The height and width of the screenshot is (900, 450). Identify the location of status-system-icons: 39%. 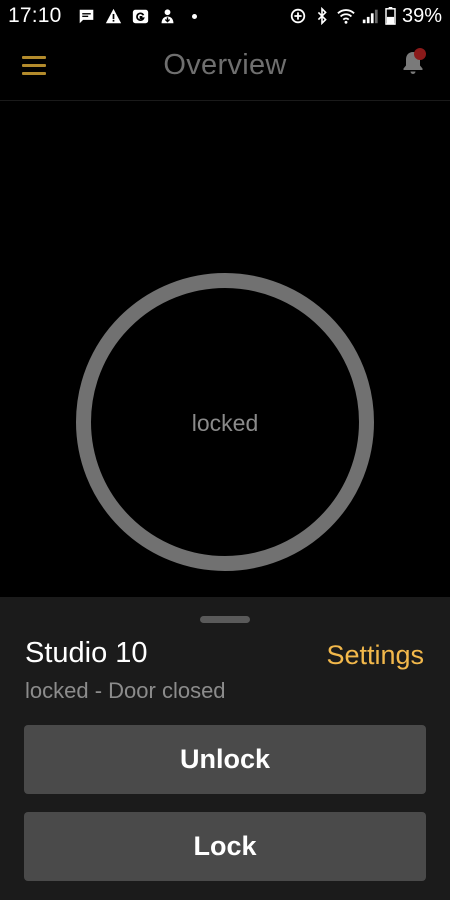
(365, 16).